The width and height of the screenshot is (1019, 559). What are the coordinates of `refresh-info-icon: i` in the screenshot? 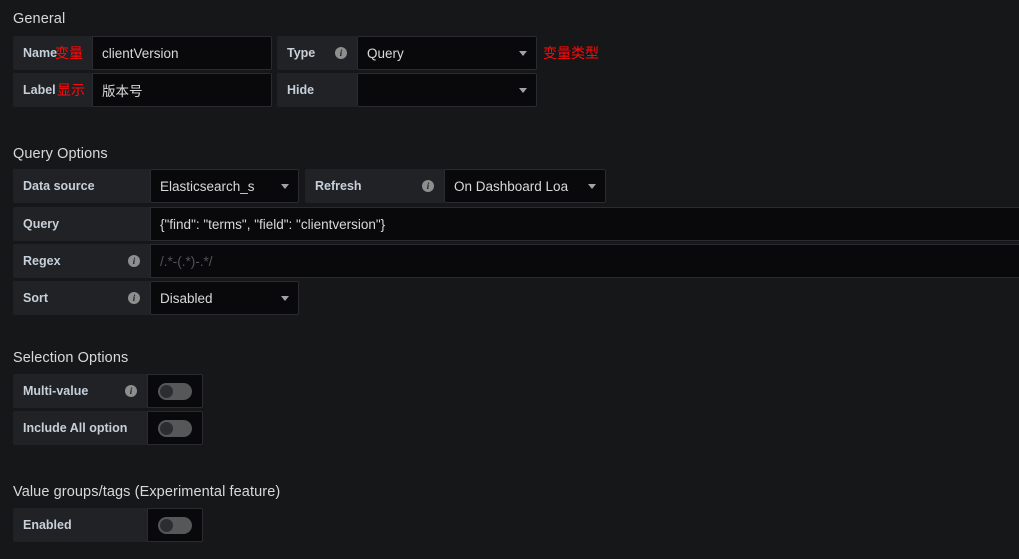 It's located at (428, 186).